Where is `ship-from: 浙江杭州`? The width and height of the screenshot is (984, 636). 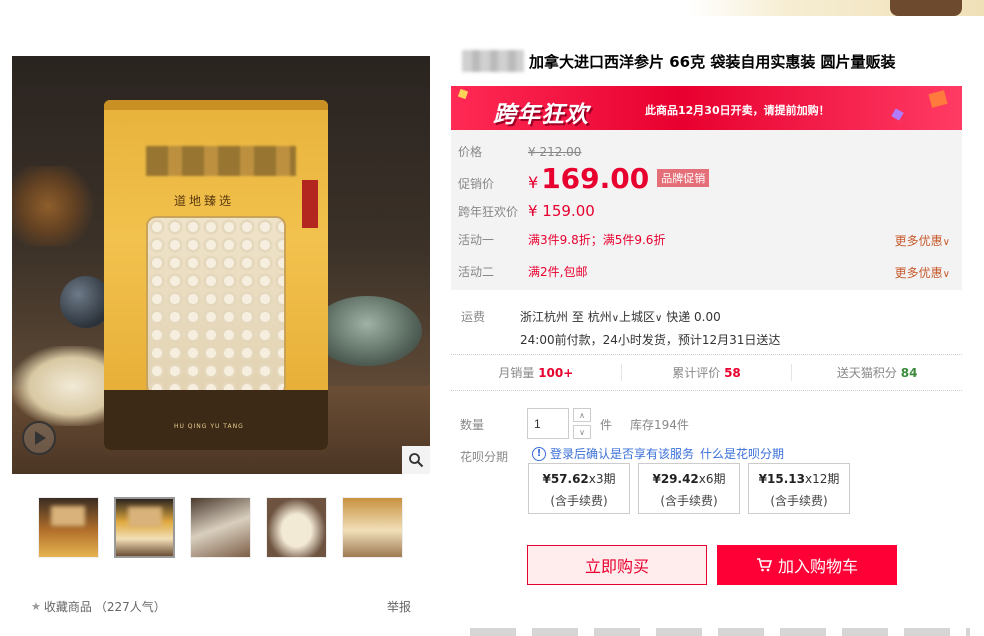 ship-from: 浙江杭州 is located at coordinates (544, 317).